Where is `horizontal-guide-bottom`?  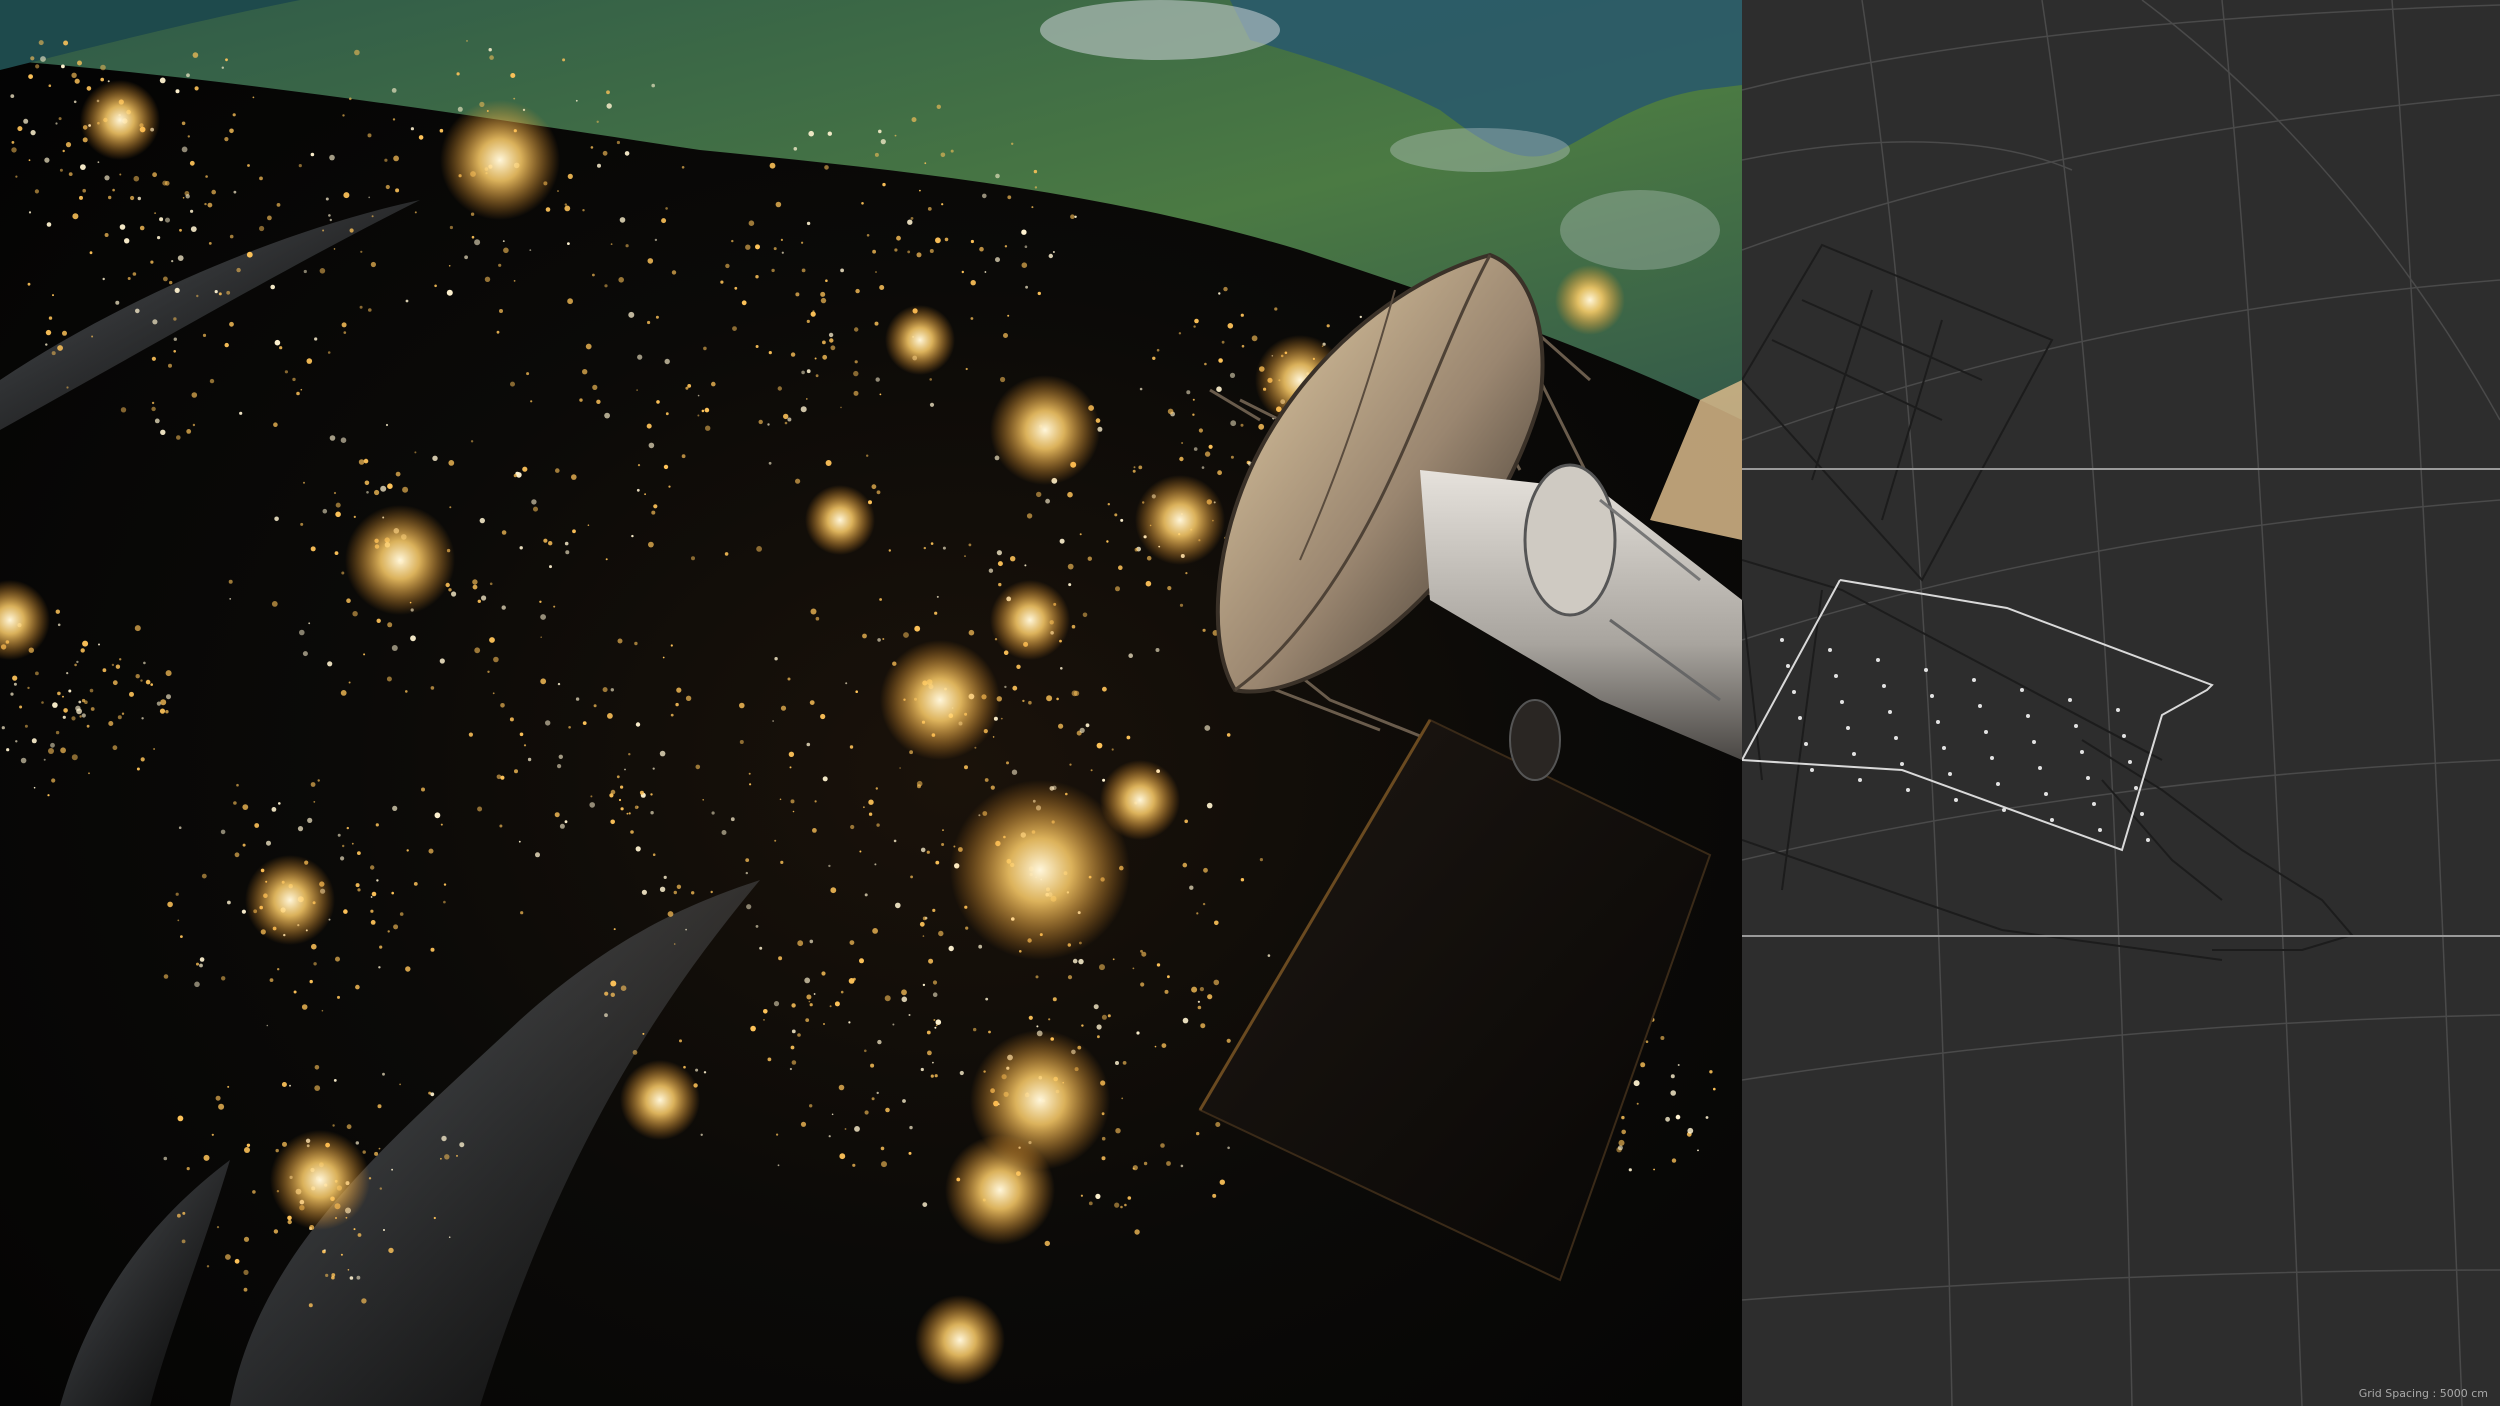
horizontal-guide-bottom is located at coordinates (2121, 936).